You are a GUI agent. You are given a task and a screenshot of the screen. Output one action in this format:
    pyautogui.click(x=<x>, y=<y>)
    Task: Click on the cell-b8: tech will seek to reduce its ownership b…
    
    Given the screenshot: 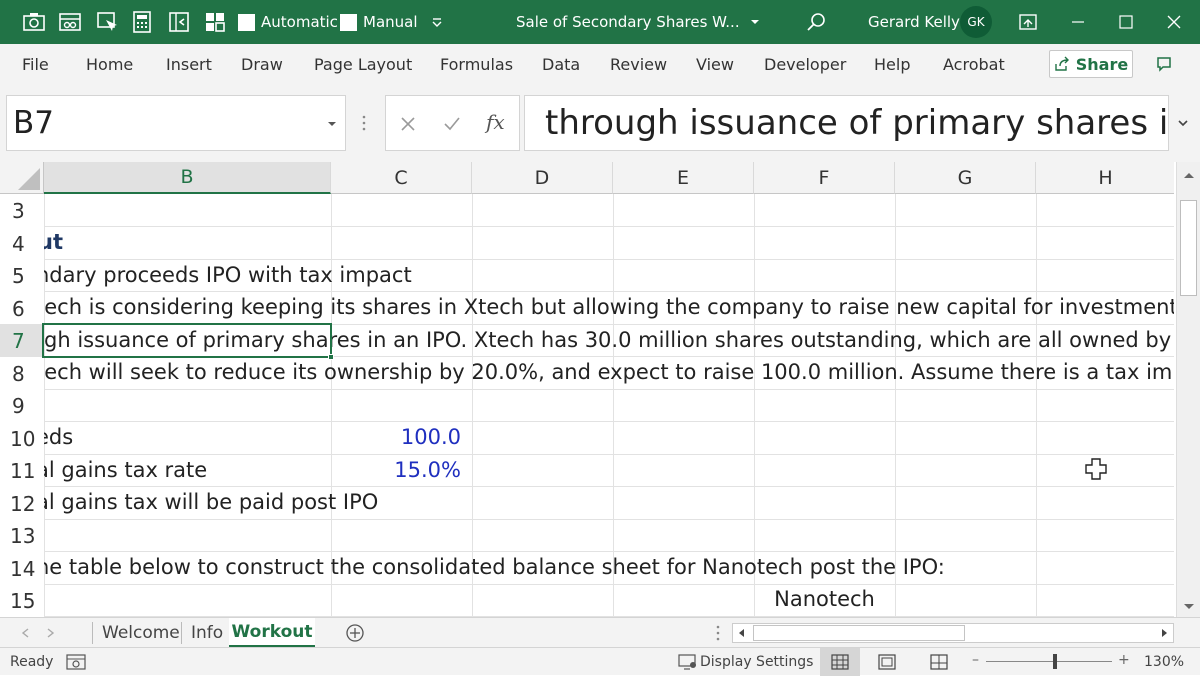 What is the action you would take?
    pyautogui.click(x=605, y=372)
    